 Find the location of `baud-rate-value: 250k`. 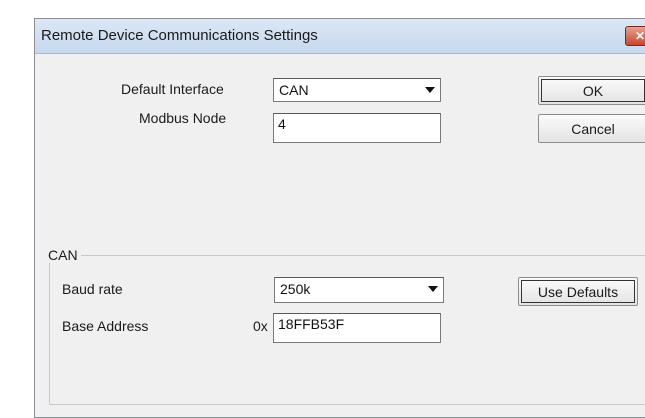

baud-rate-value: 250k is located at coordinates (295, 289).